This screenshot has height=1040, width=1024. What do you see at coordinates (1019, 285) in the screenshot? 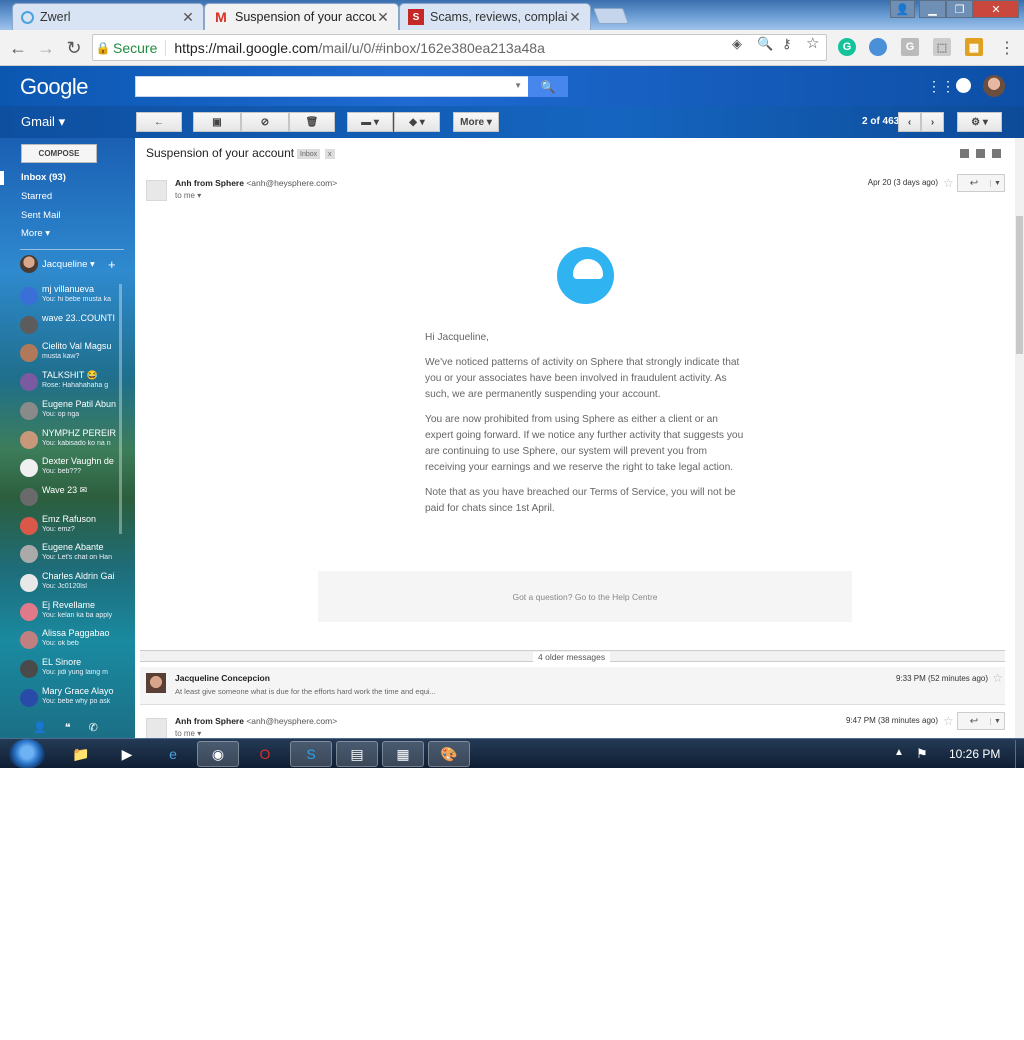
I see `scrollbar-thumb` at bounding box center [1019, 285].